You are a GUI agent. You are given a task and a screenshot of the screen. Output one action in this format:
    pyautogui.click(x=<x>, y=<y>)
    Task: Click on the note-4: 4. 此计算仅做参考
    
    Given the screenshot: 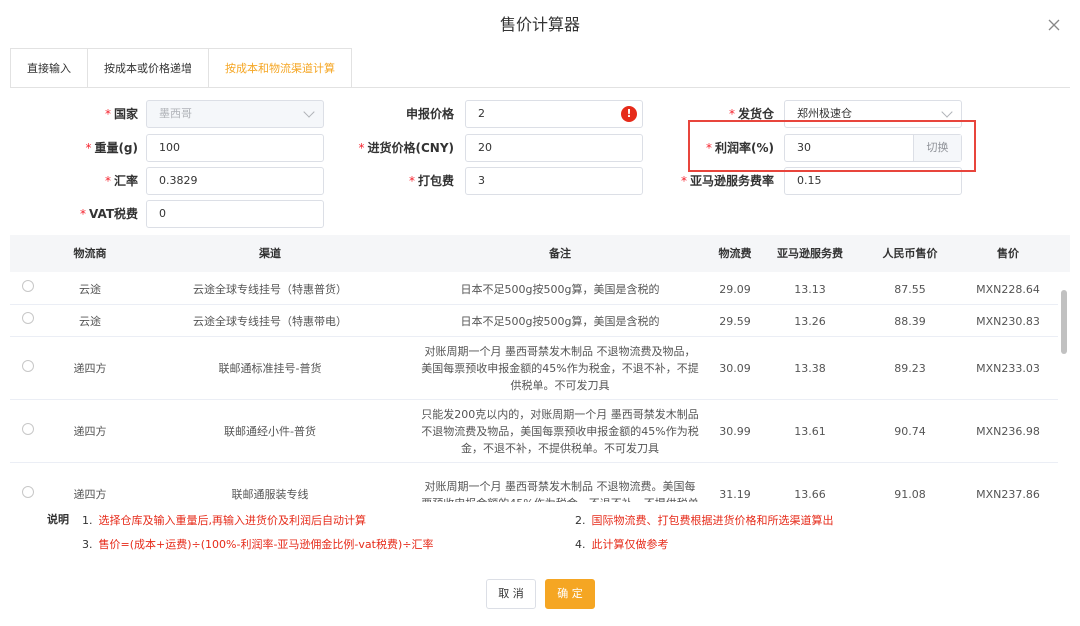 What is the action you would take?
    pyautogui.click(x=622, y=544)
    